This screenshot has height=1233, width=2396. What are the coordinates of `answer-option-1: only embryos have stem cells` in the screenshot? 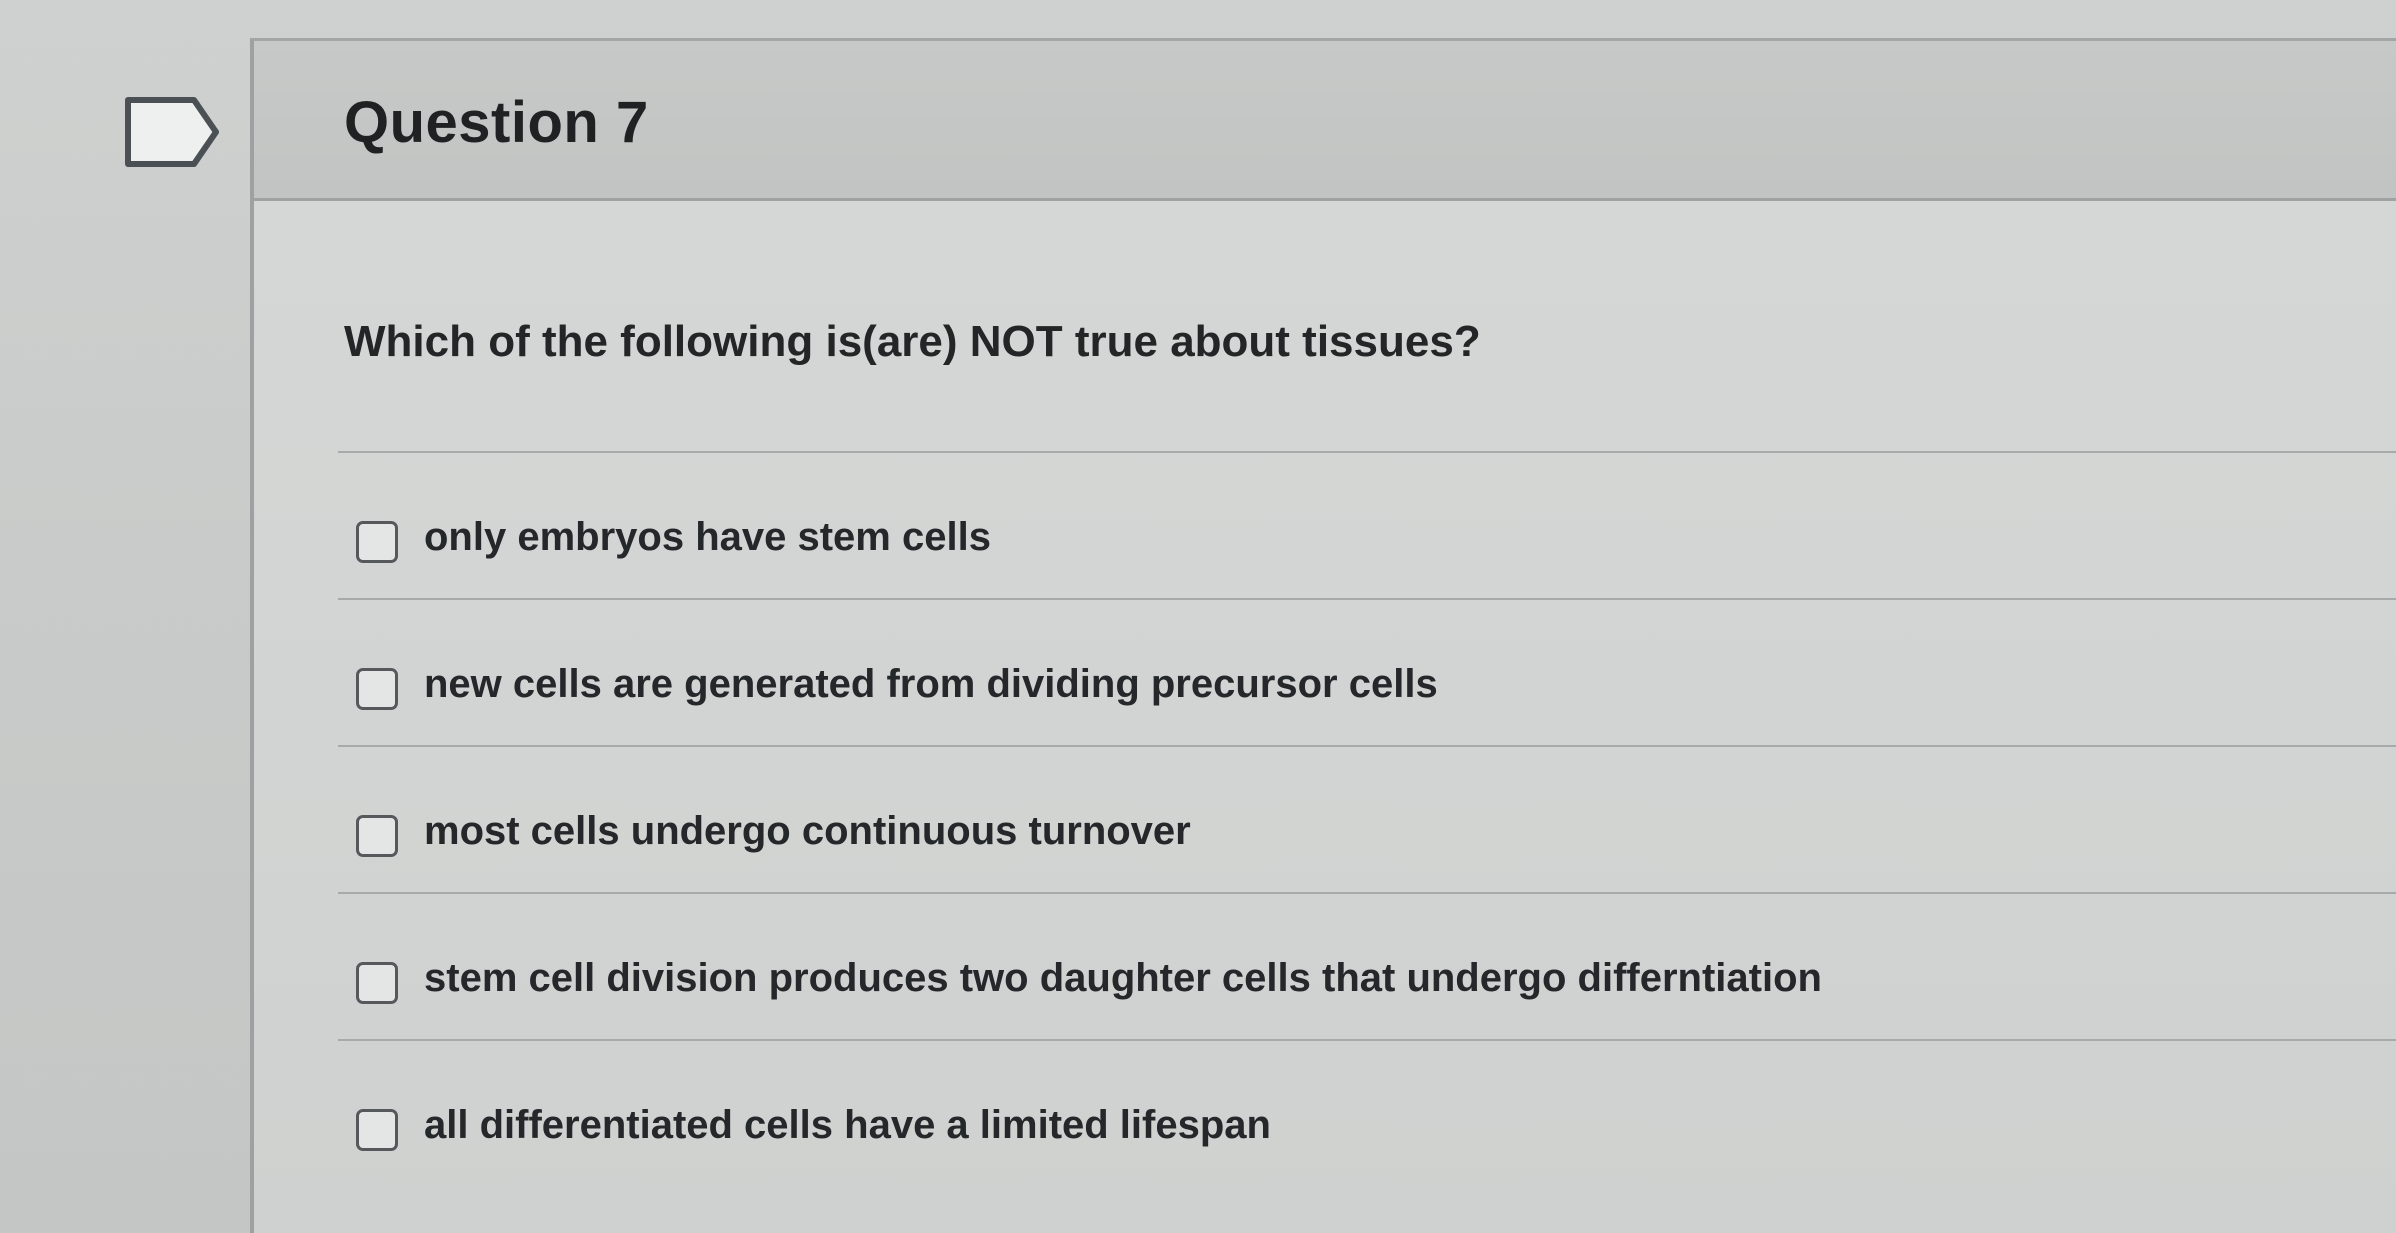 It's located at (1367, 524).